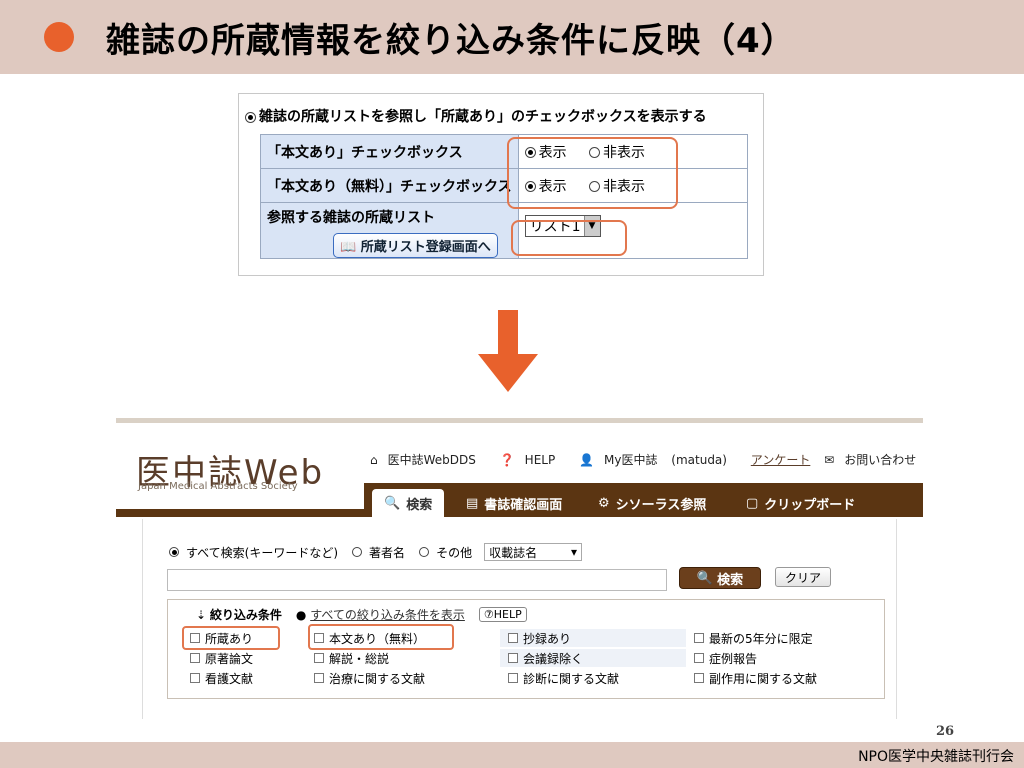  What do you see at coordinates (513, 552) in the screenshot?
I see `select-value: 収載誌名` at bounding box center [513, 552].